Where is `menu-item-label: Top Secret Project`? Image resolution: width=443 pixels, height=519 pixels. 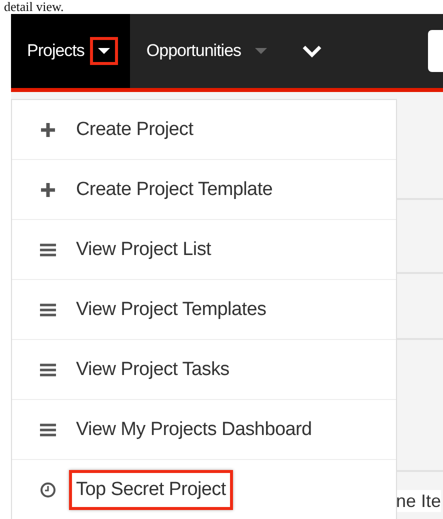 menu-item-label: Top Secret Project is located at coordinates (151, 490).